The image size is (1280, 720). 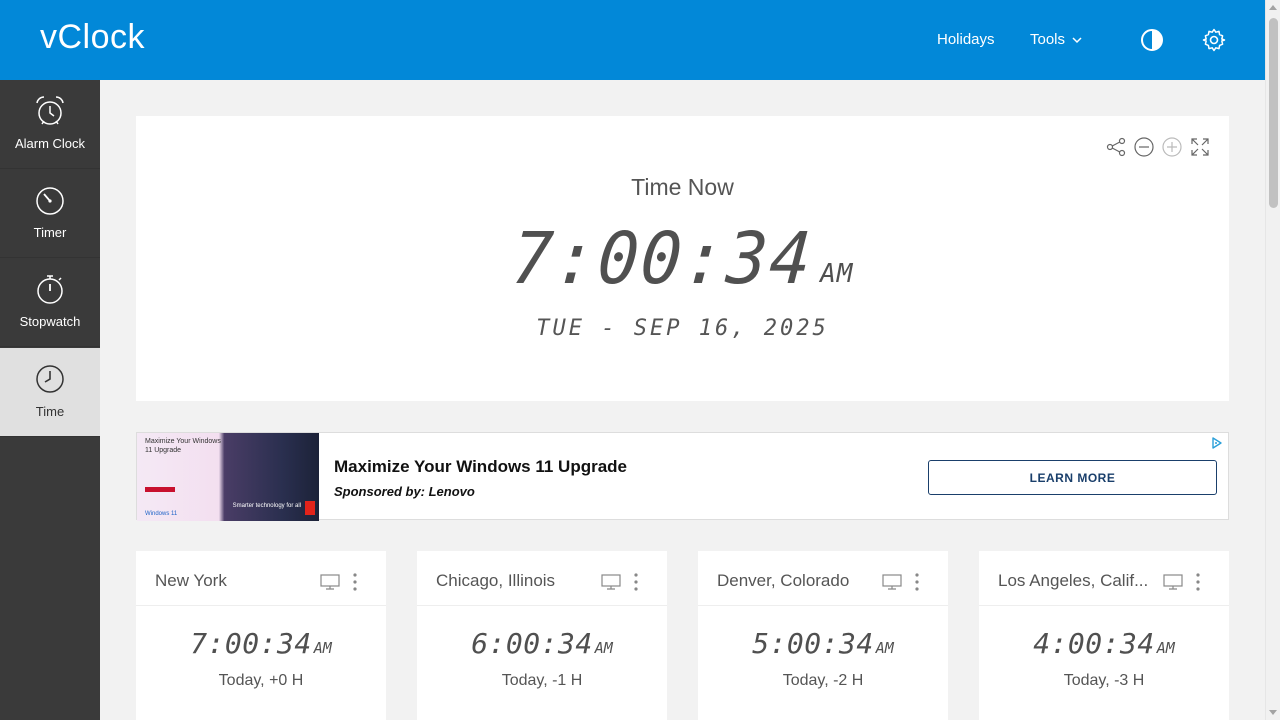 I want to click on city-card-header: Denver, Colorado, so click(x=823, y=578).